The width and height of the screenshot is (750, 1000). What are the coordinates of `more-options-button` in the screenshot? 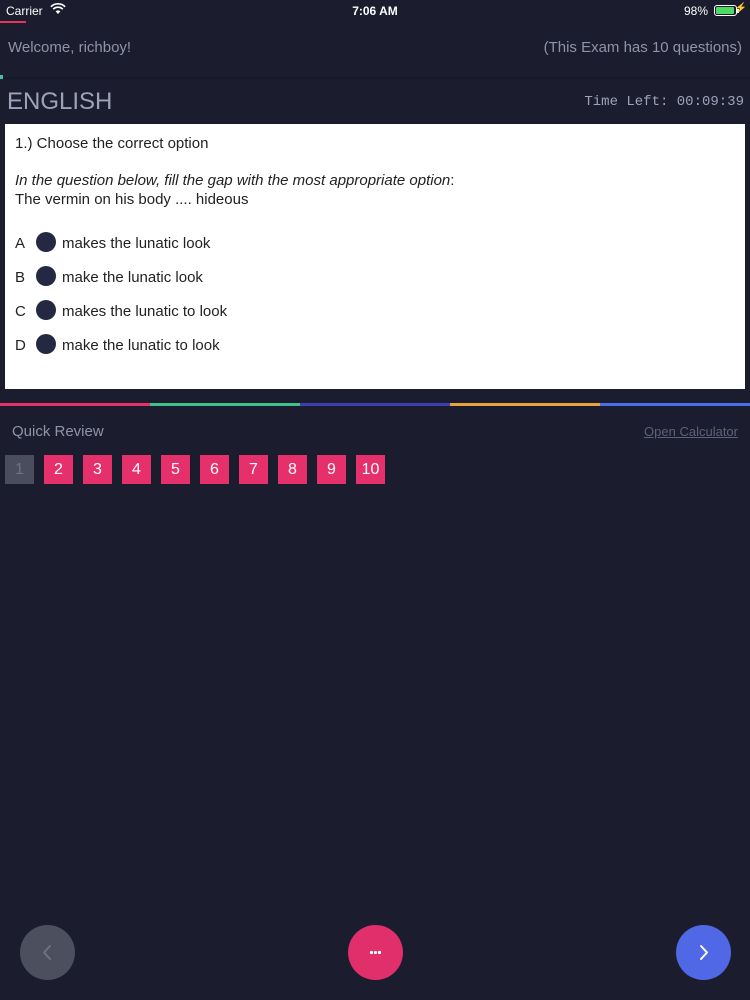 It's located at (375, 952).